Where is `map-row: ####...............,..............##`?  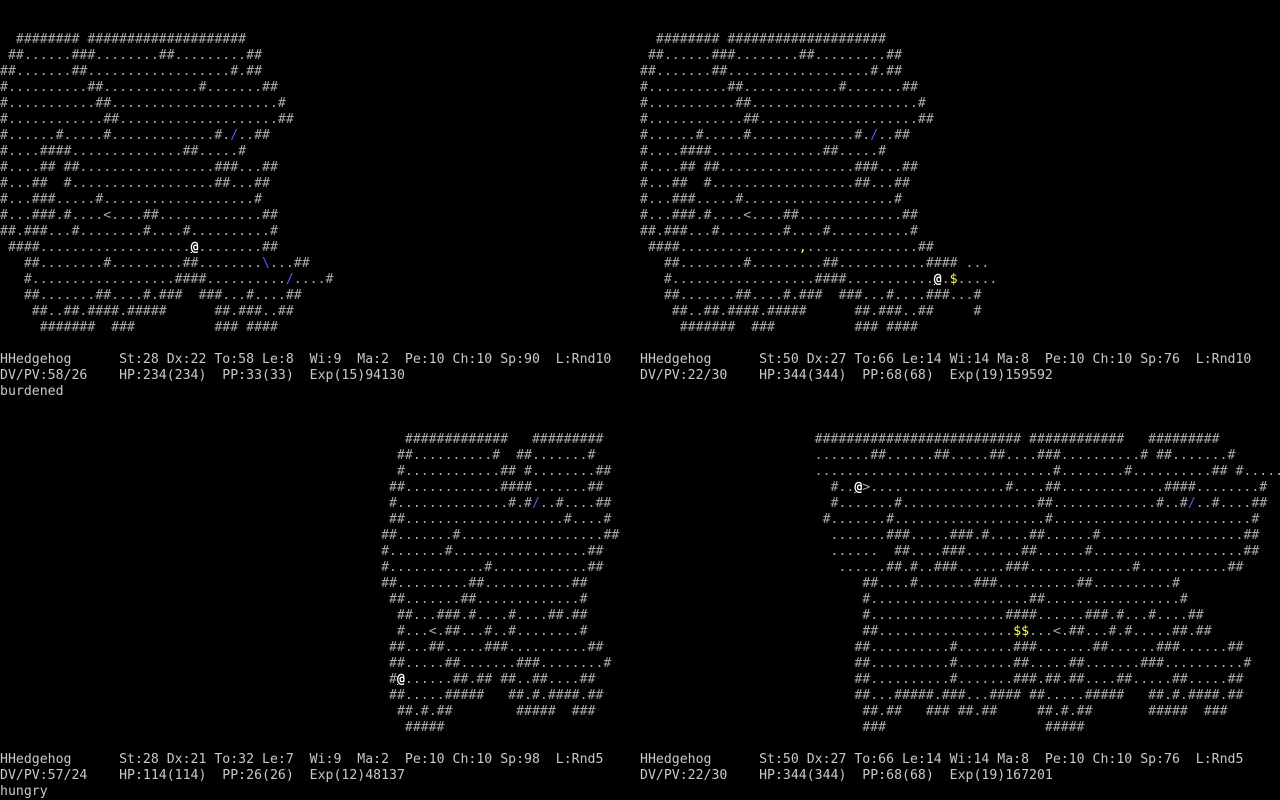
map-row: ####...............,..............## is located at coordinates (787, 247).